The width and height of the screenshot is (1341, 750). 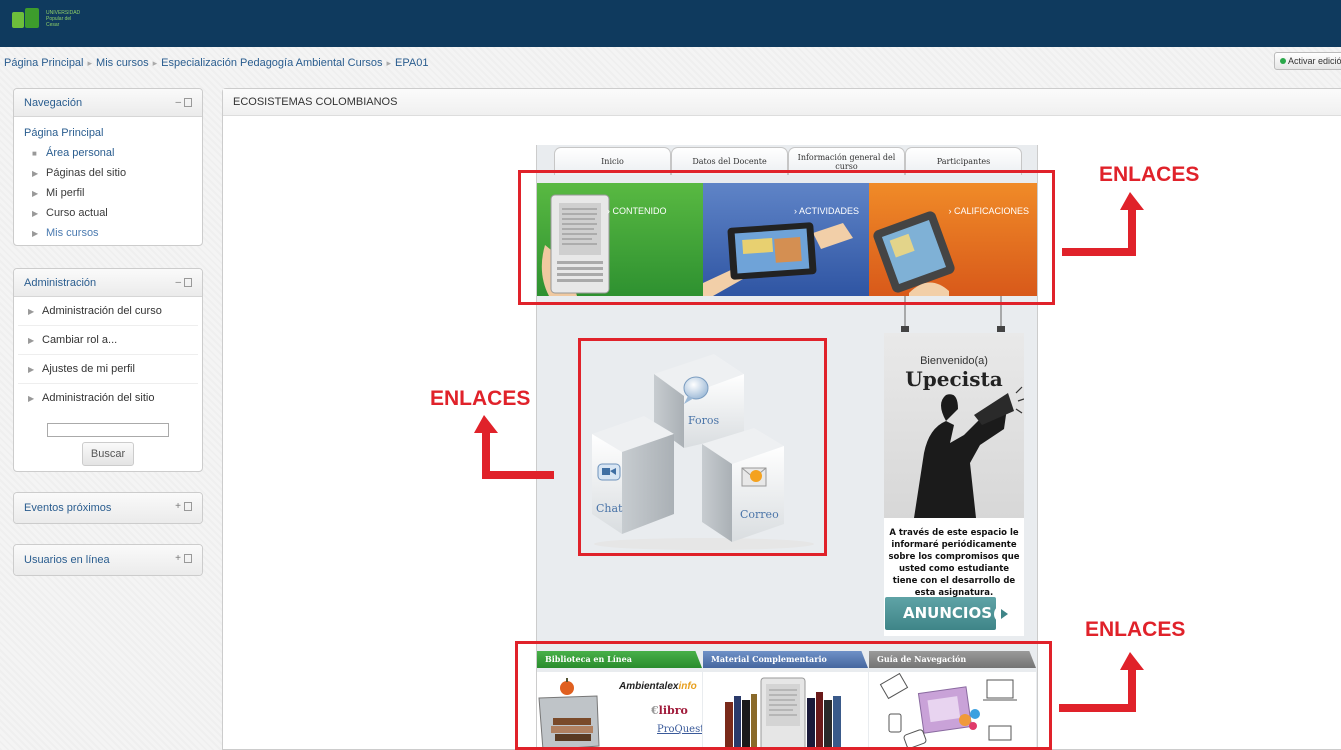 I want to click on online-users-block: Usuarios en línea +, so click(x=108, y=560).